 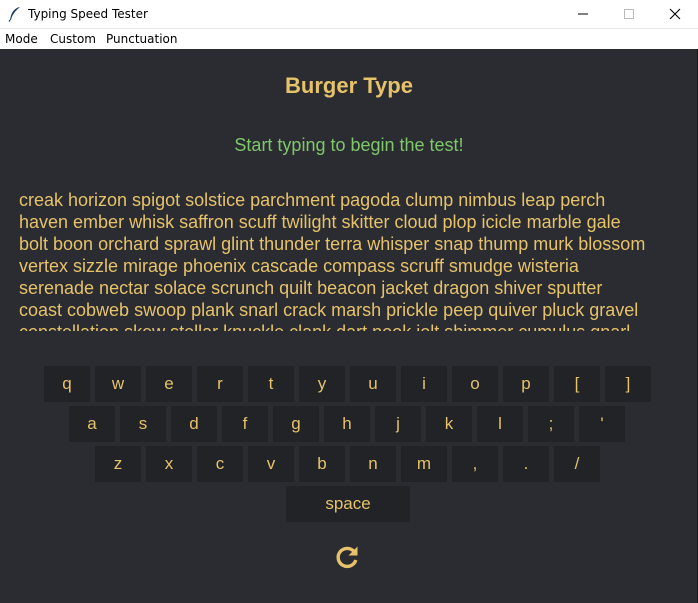 What do you see at coordinates (92, 424) in the screenshot?
I see `key-a: a` at bounding box center [92, 424].